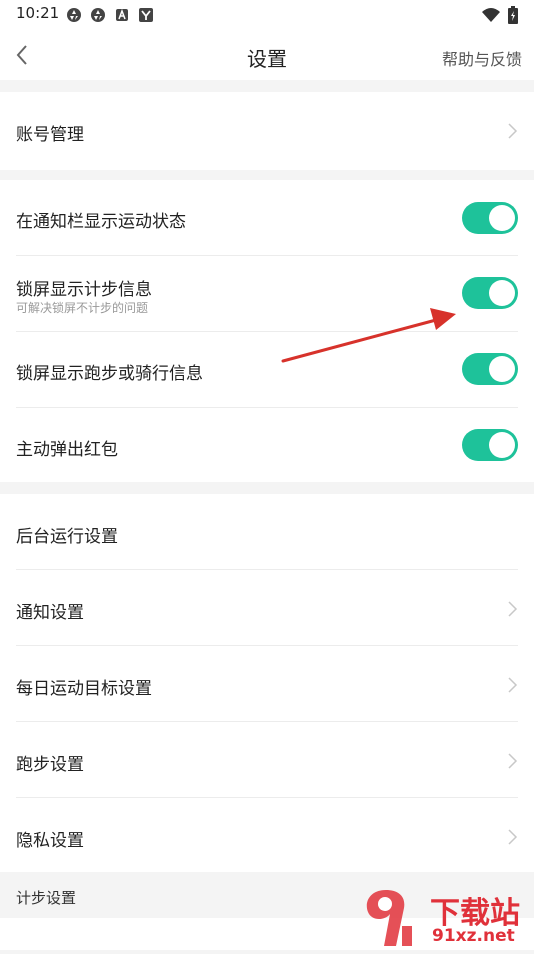 The width and height of the screenshot is (534, 954). What do you see at coordinates (447, 918) in the screenshot?
I see `watermark: 下载站 91xz.net` at bounding box center [447, 918].